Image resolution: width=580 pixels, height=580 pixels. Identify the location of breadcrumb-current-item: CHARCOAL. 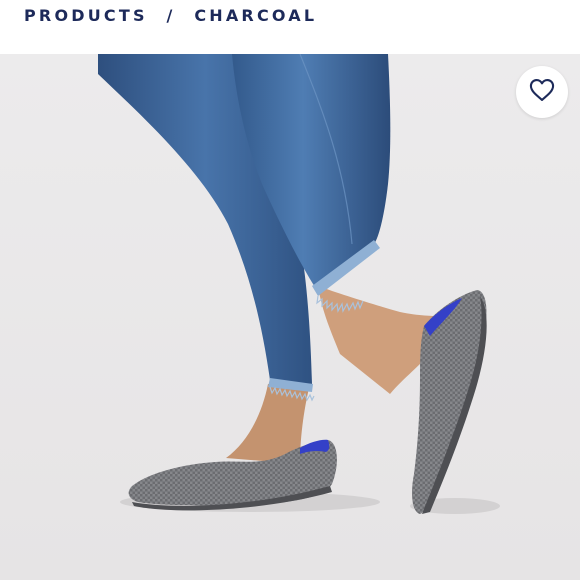
(256, 15).